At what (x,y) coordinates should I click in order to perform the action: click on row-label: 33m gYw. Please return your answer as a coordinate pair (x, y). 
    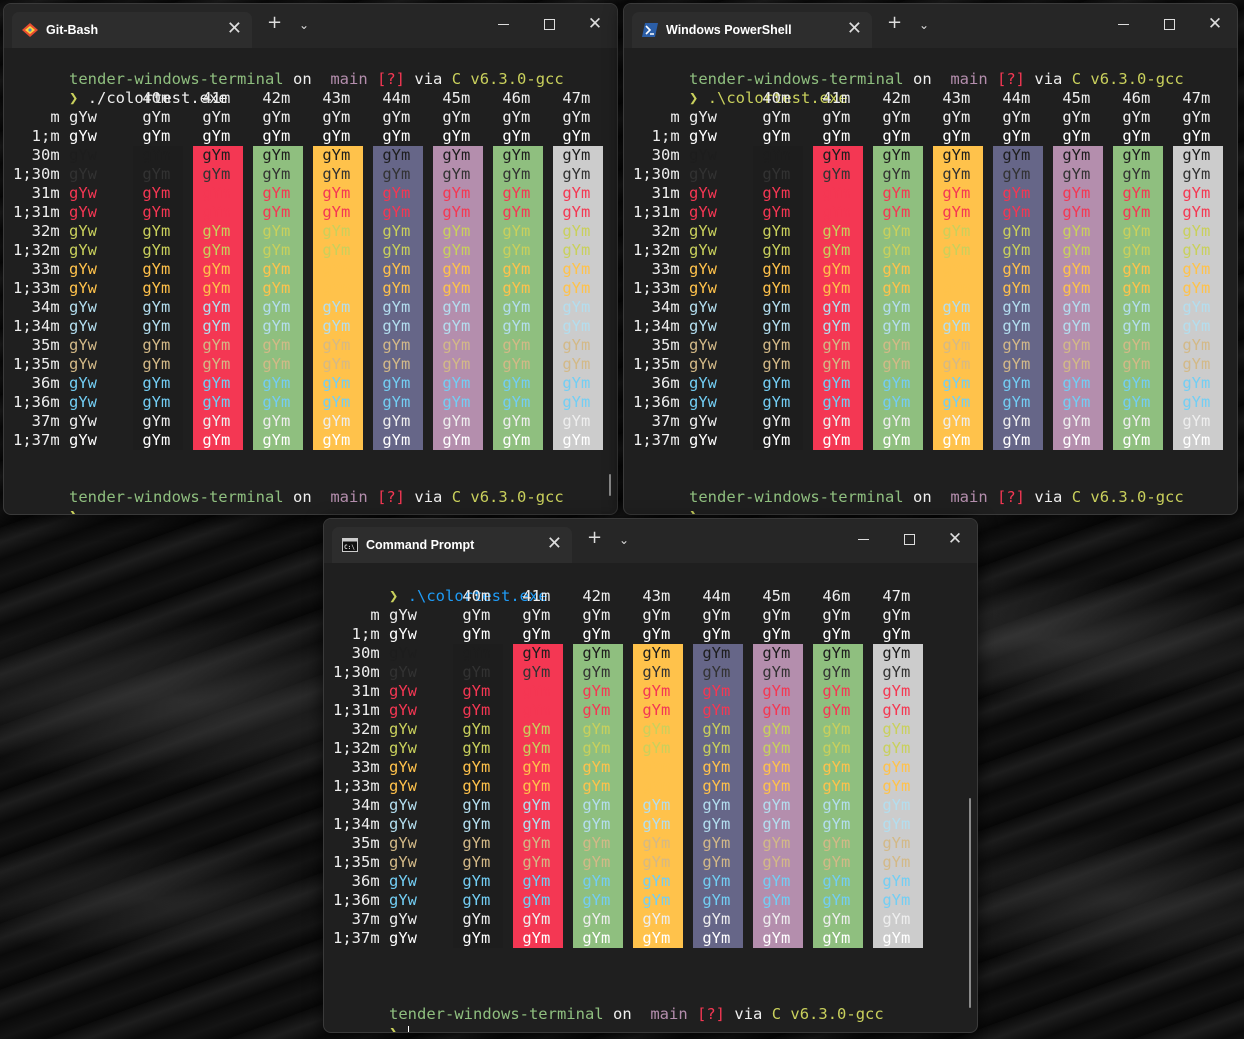
    Looking at the image, I should click on (55, 269).